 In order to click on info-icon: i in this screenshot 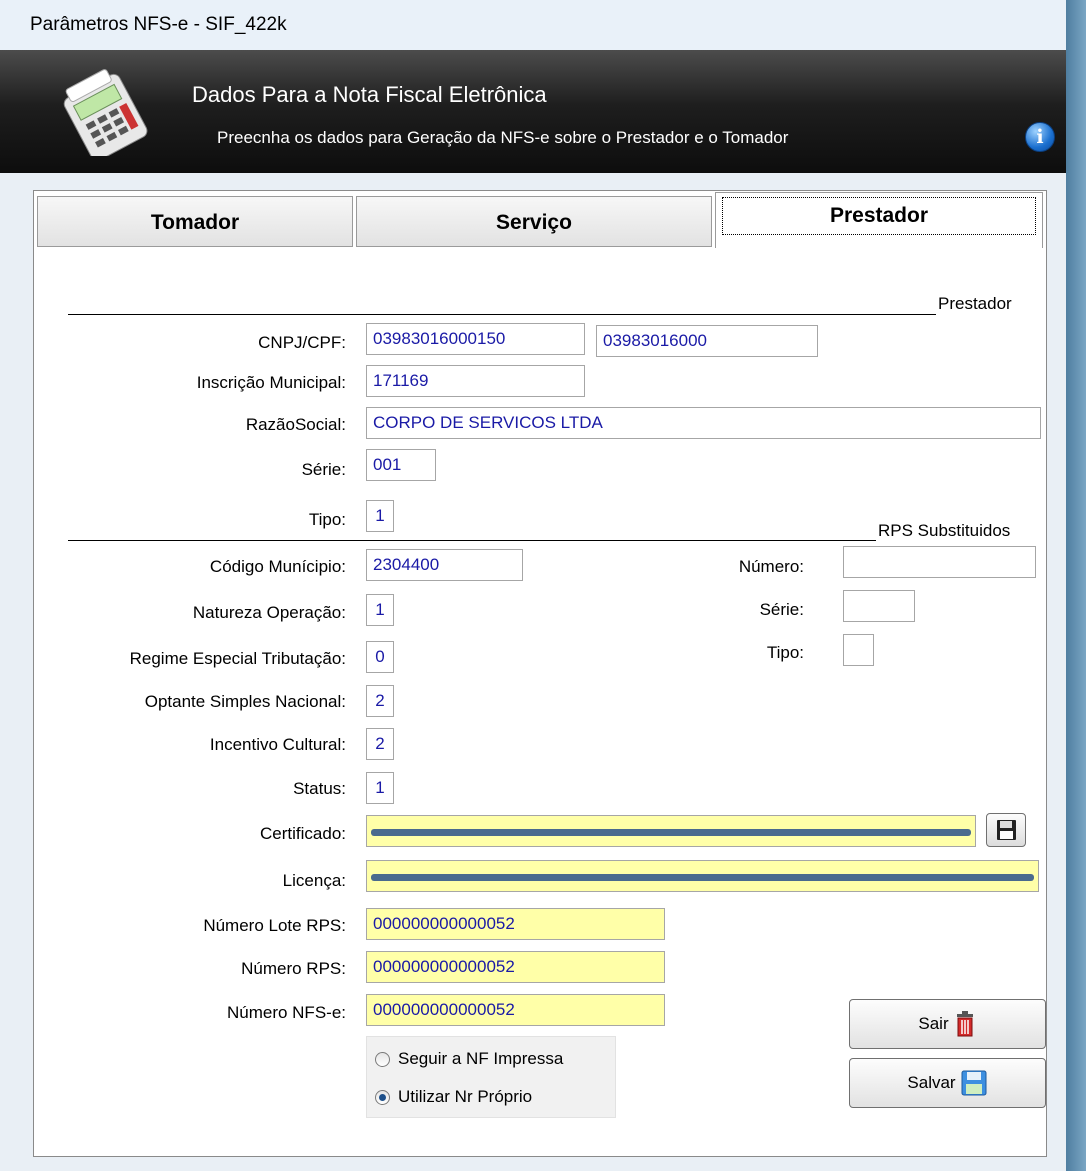, I will do `click(1040, 137)`.